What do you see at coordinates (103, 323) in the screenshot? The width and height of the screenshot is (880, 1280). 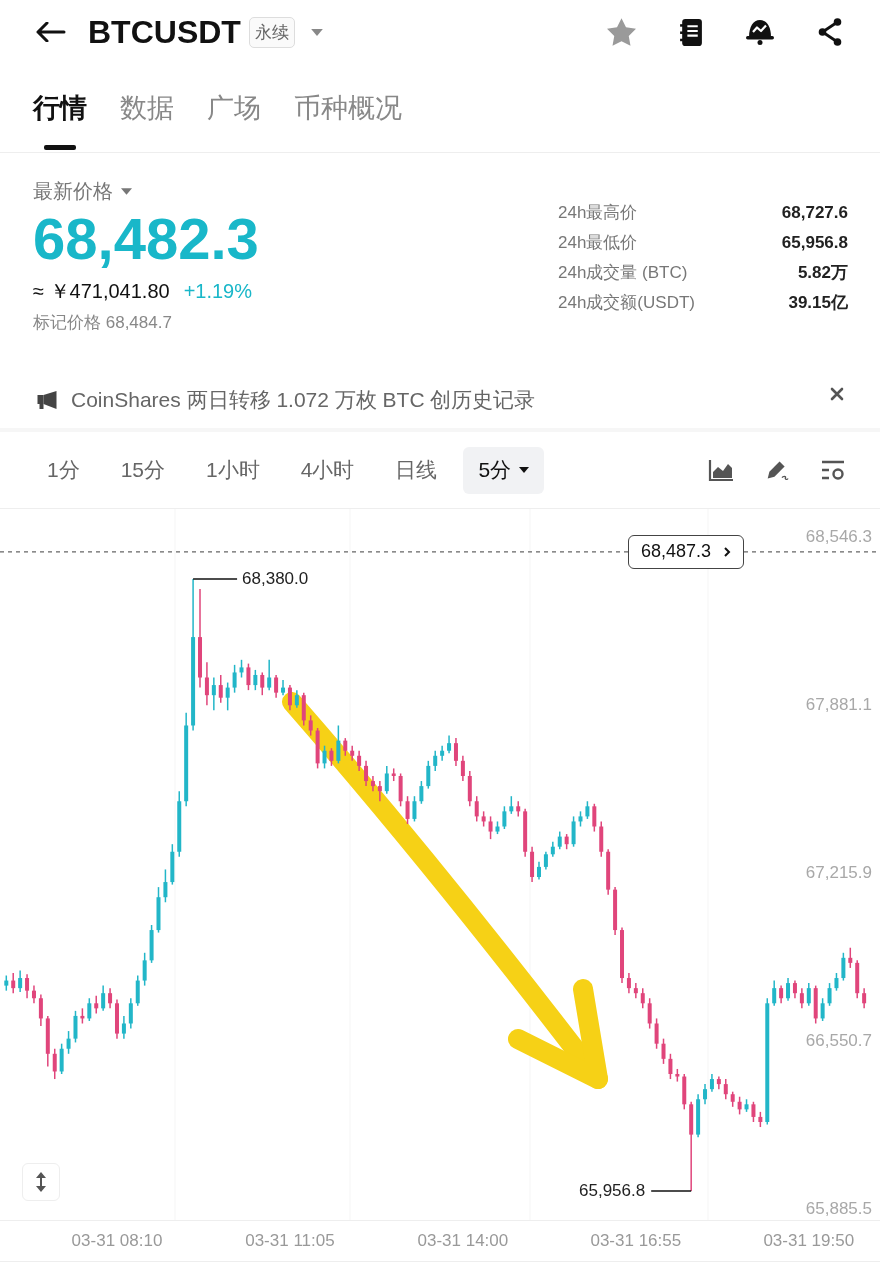 I see `mark-price: 标记价格 68,484.7` at bounding box center [103, 323].